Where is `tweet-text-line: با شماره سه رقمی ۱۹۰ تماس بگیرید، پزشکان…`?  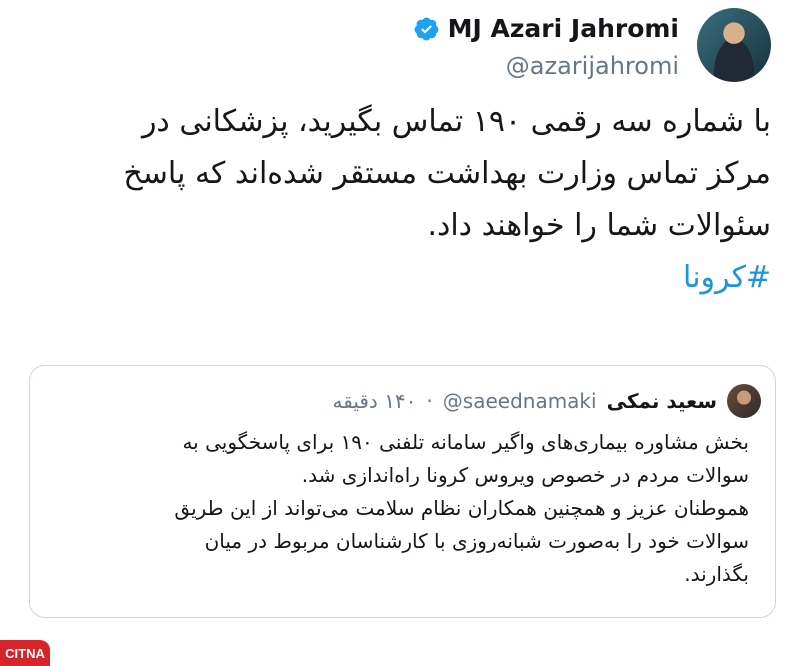 tweet-text-line: با شماره سه رقمی ۱۹۰ تماس بگیرید، پزشکان… is located at coordinates (456, 121).